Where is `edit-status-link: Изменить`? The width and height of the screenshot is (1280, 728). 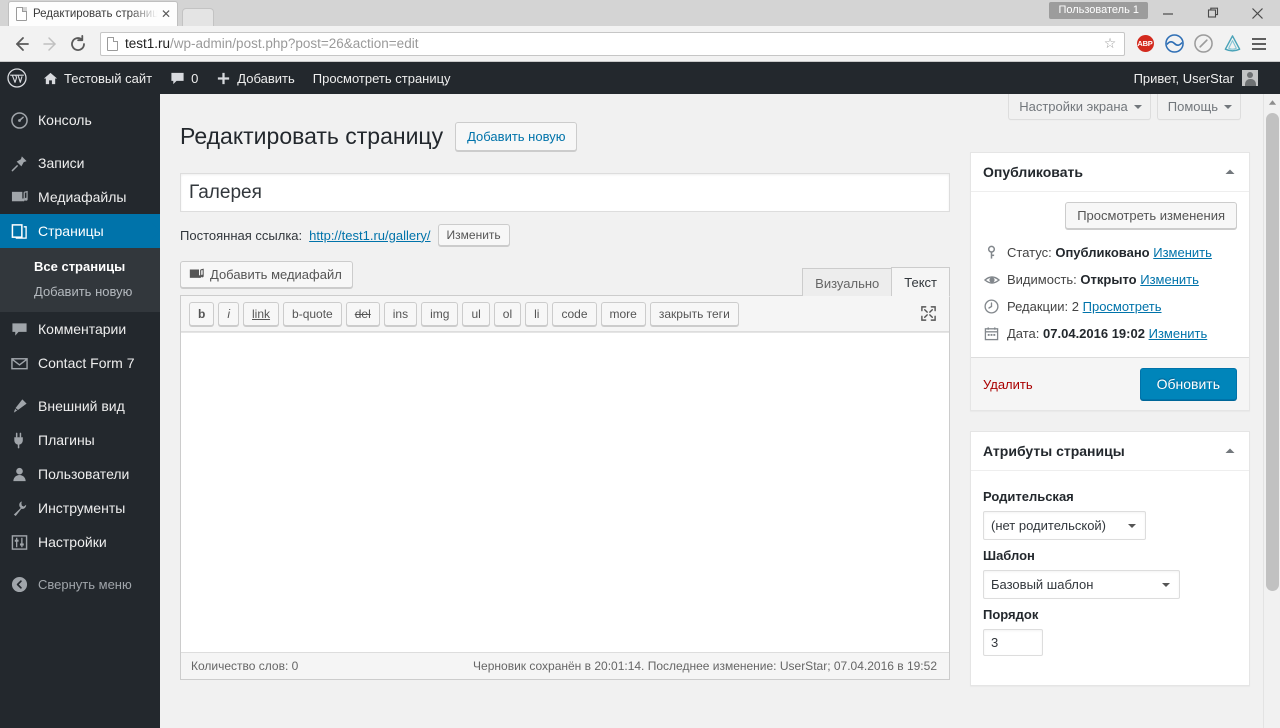 edit-status-link: Изменить is located at coordinates (1182, 252).